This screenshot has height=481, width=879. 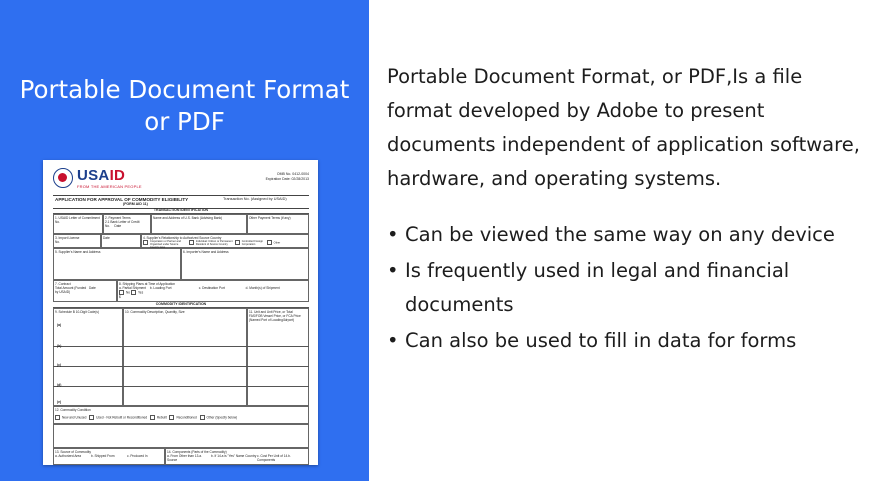 I want to click on field-letter-of-commitment: 1. USAID Letter of Commitment No., so click(x=78, y=224).